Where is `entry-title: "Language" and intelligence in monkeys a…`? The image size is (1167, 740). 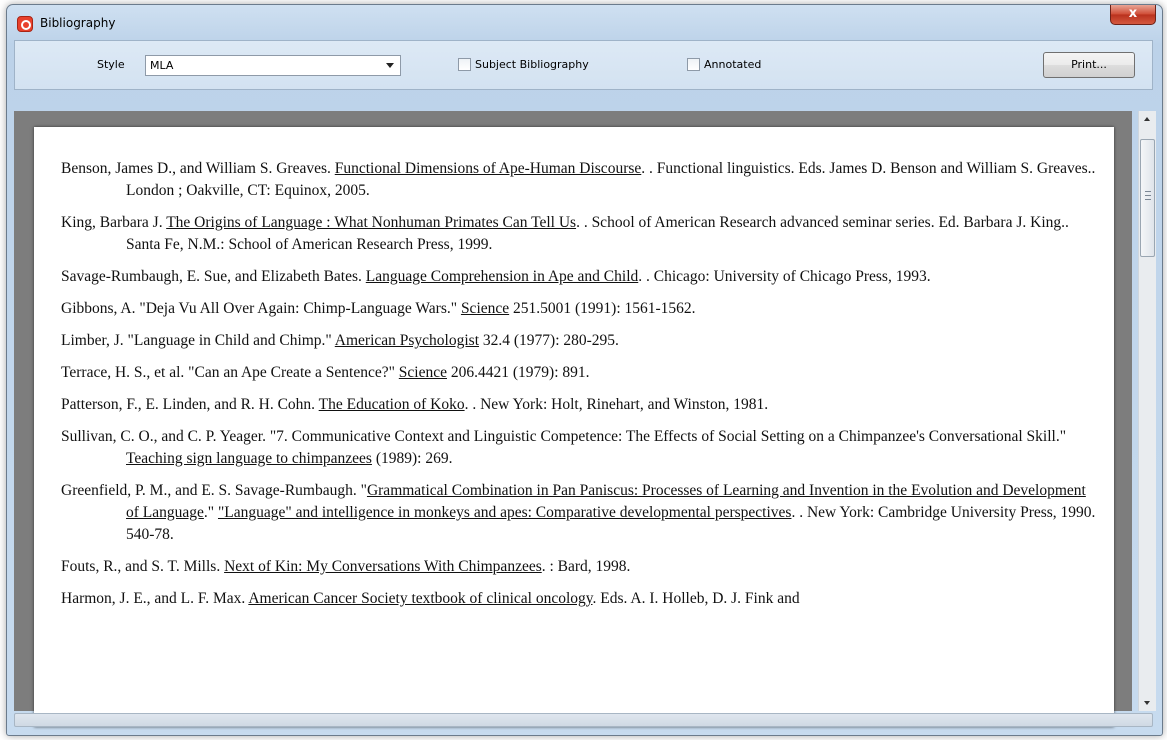
entry-title: "Language" and intelligence in monkeys a… is located at coordinates (504, 512).